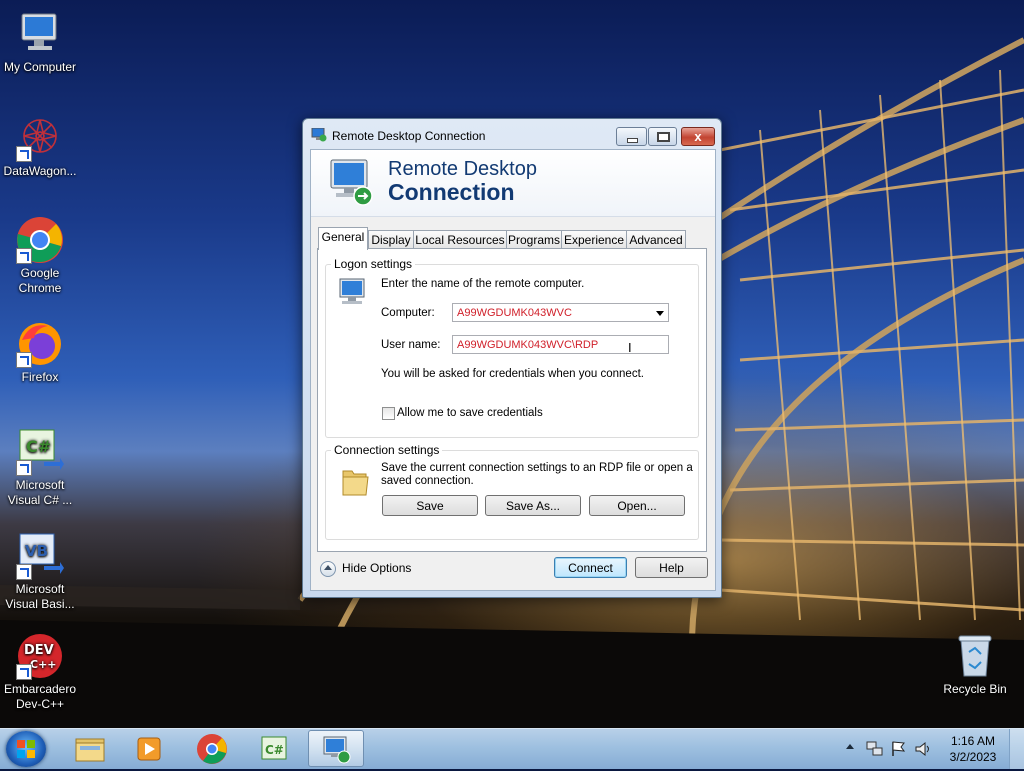 The height and width of the screenshot is (771, 1024). What do you see at coordinates (975, 656) in the screenshot?
I see `recycle-bin-icon` at bounding box center [975, 656].